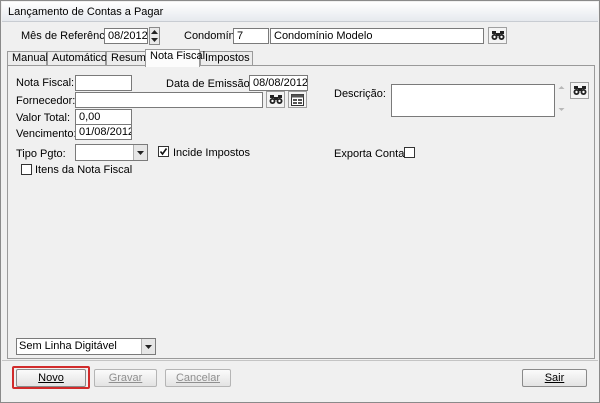 The image size is (600, 403). I want to click on nota-fiscal-label: Nota Fiscal:, so click(45, 83).